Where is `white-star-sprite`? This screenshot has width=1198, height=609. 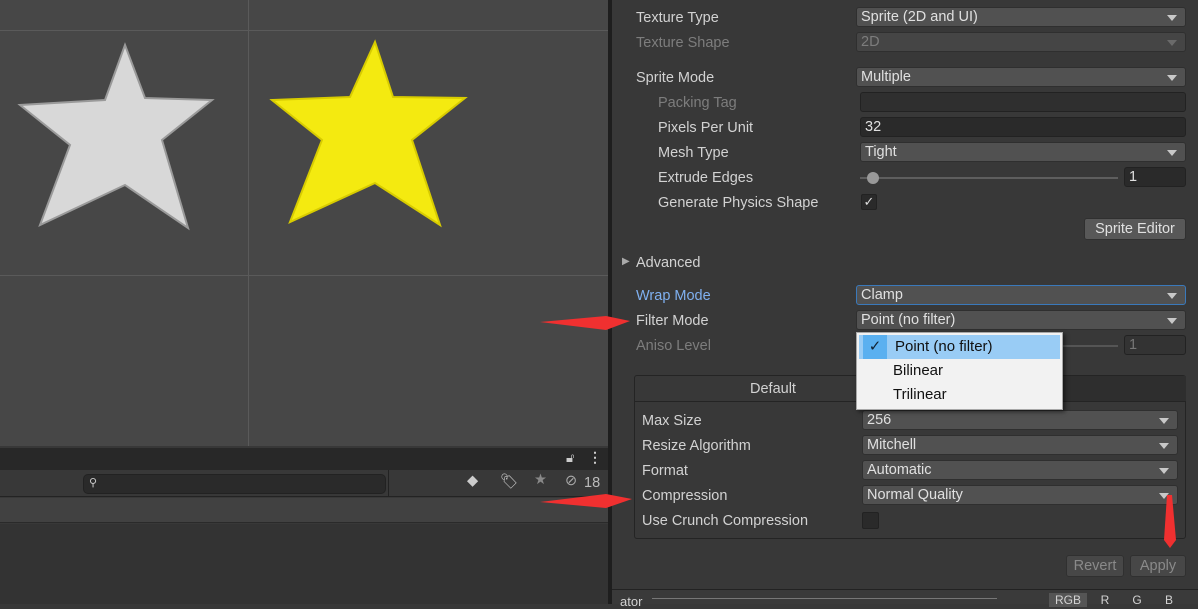
white-star-sprite is located at coordinates (116, 136).